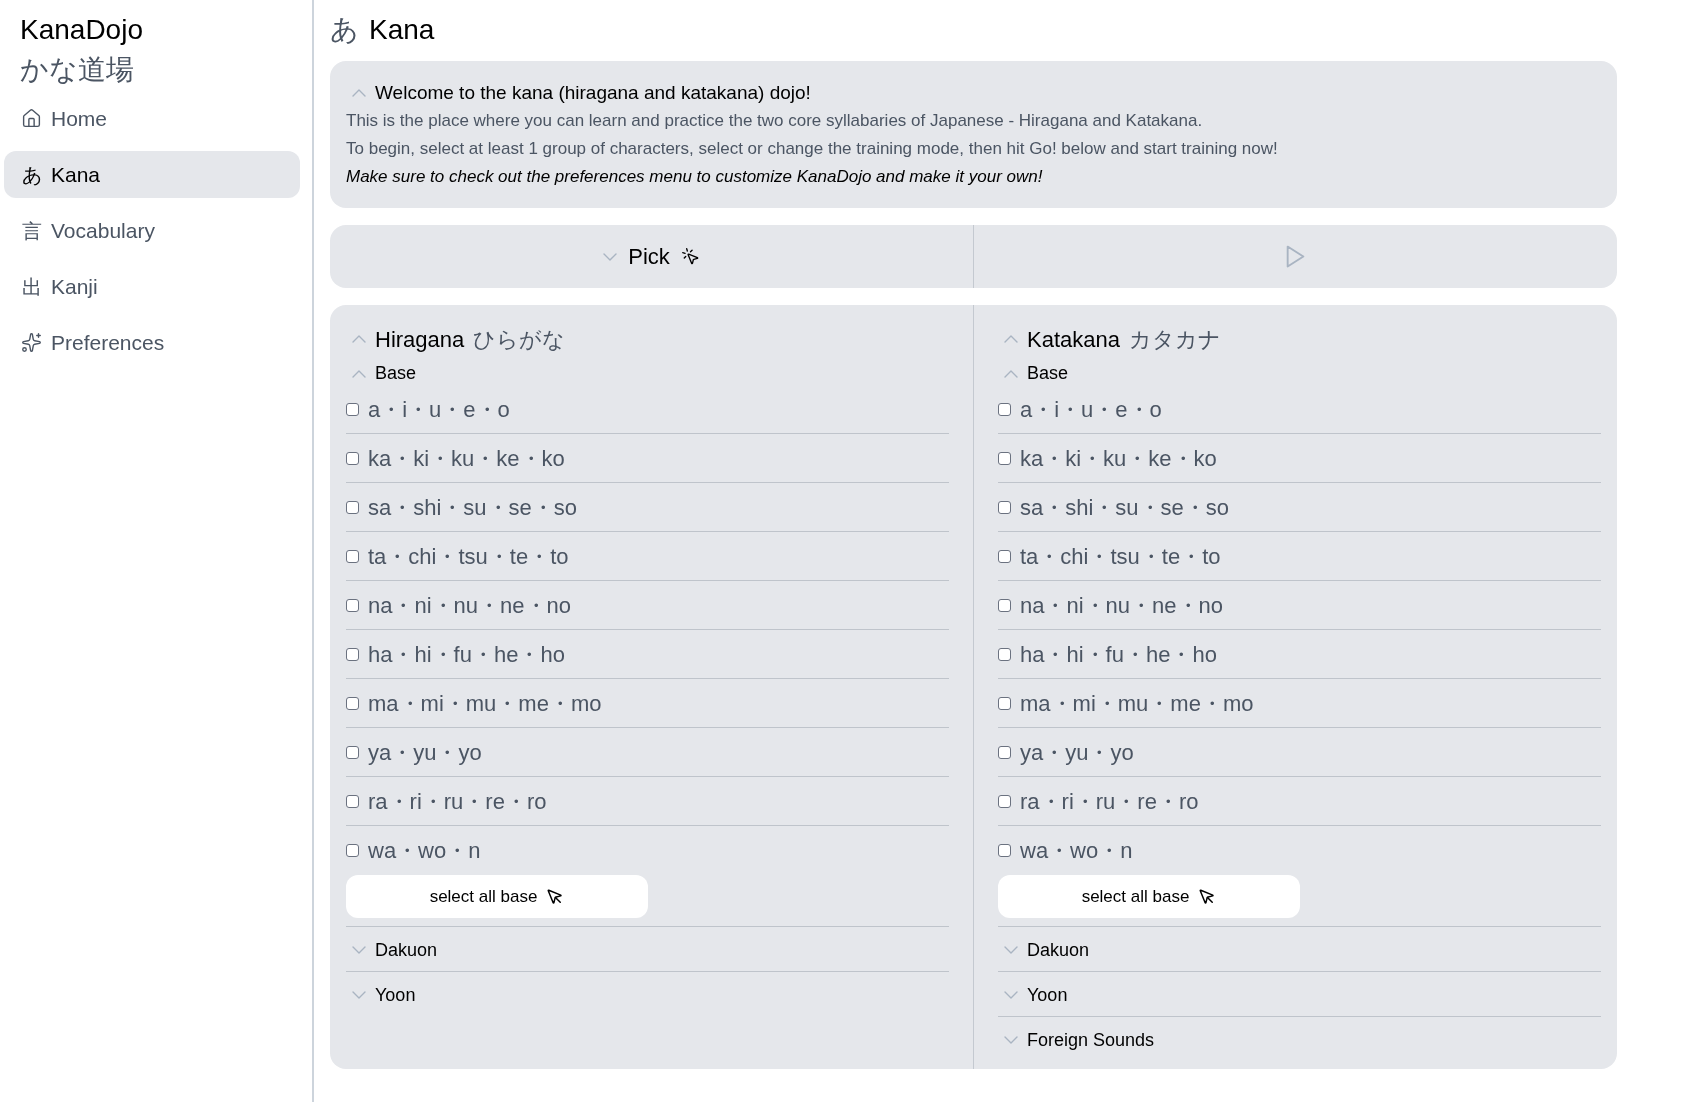 Image resolution: width=1681 pixels, height=1102 pixels. What do you see at coordinates (152, 230) in the screenshot?
I see `nav-item: 言 Vocabulary` at bounding box center [152, 230].